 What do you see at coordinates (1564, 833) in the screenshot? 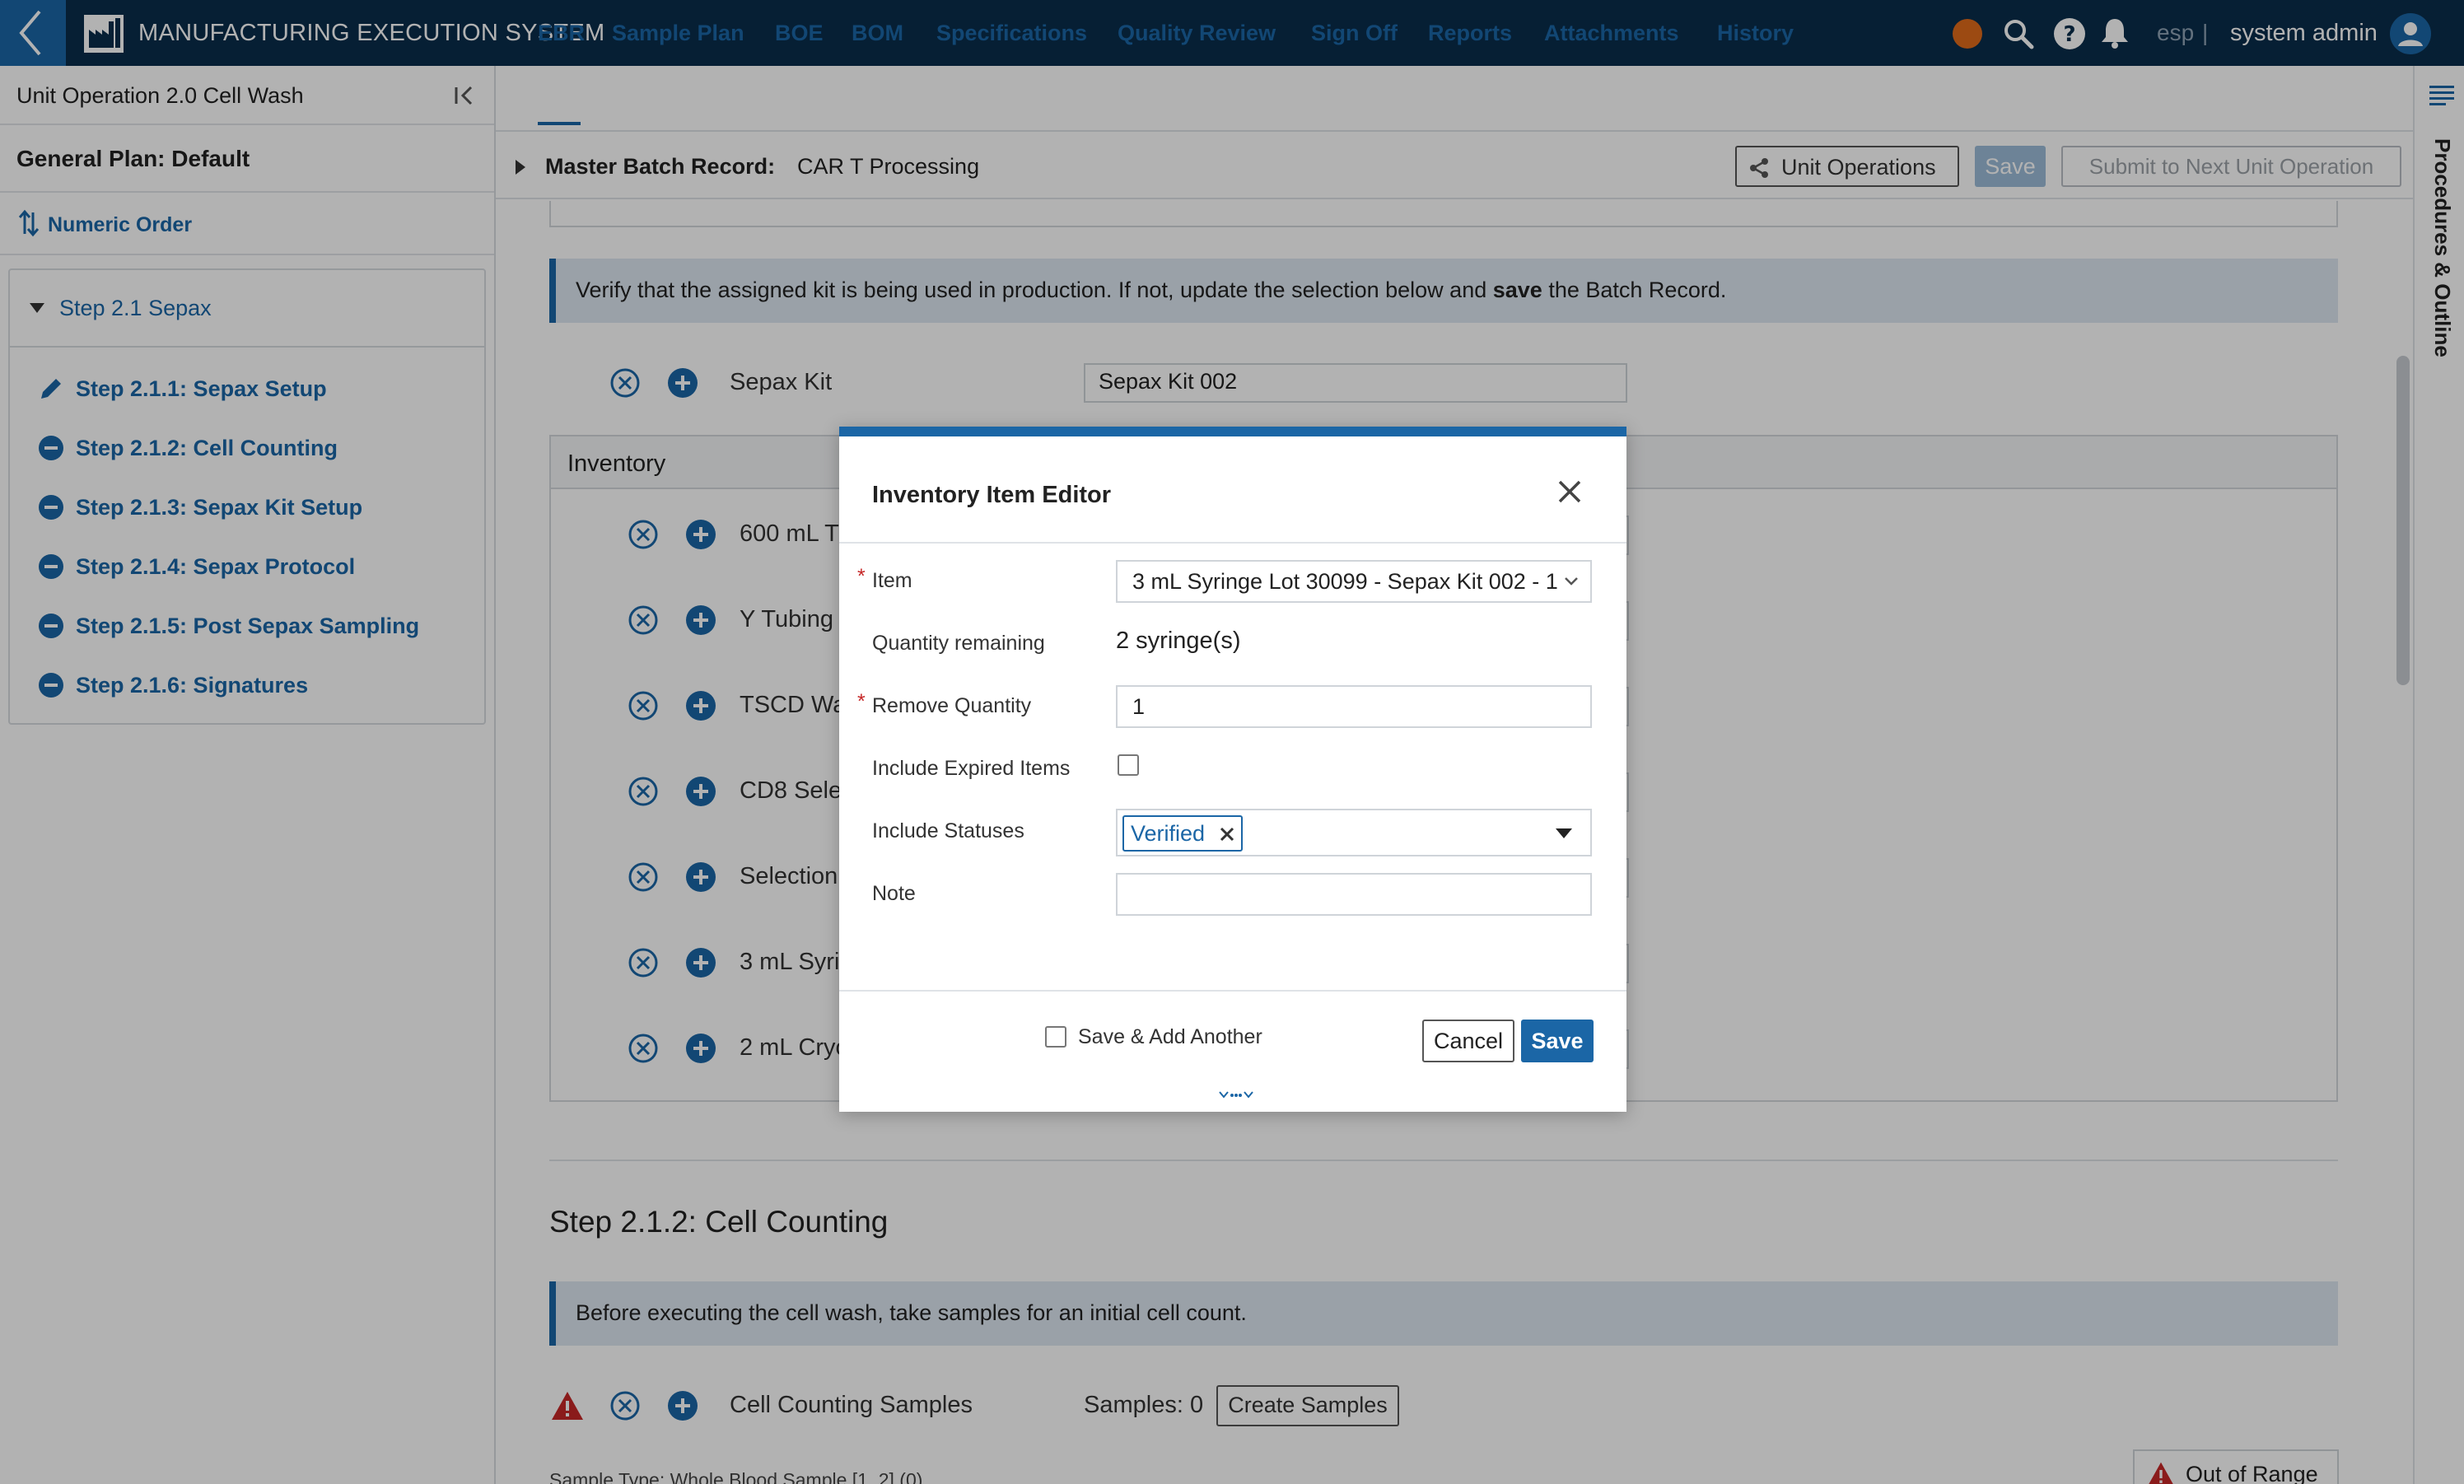
I see `caret-down-icon` at bounding box center [1564, 833].